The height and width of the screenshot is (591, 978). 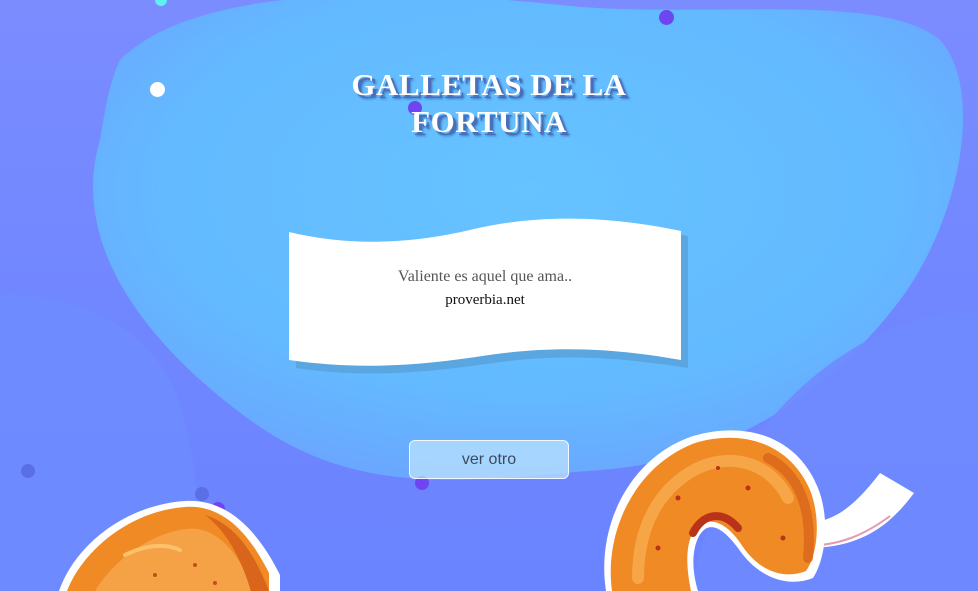 I want to click on fortune-quote: Valiente es aquel que ama.., so click(x=485, y=276).